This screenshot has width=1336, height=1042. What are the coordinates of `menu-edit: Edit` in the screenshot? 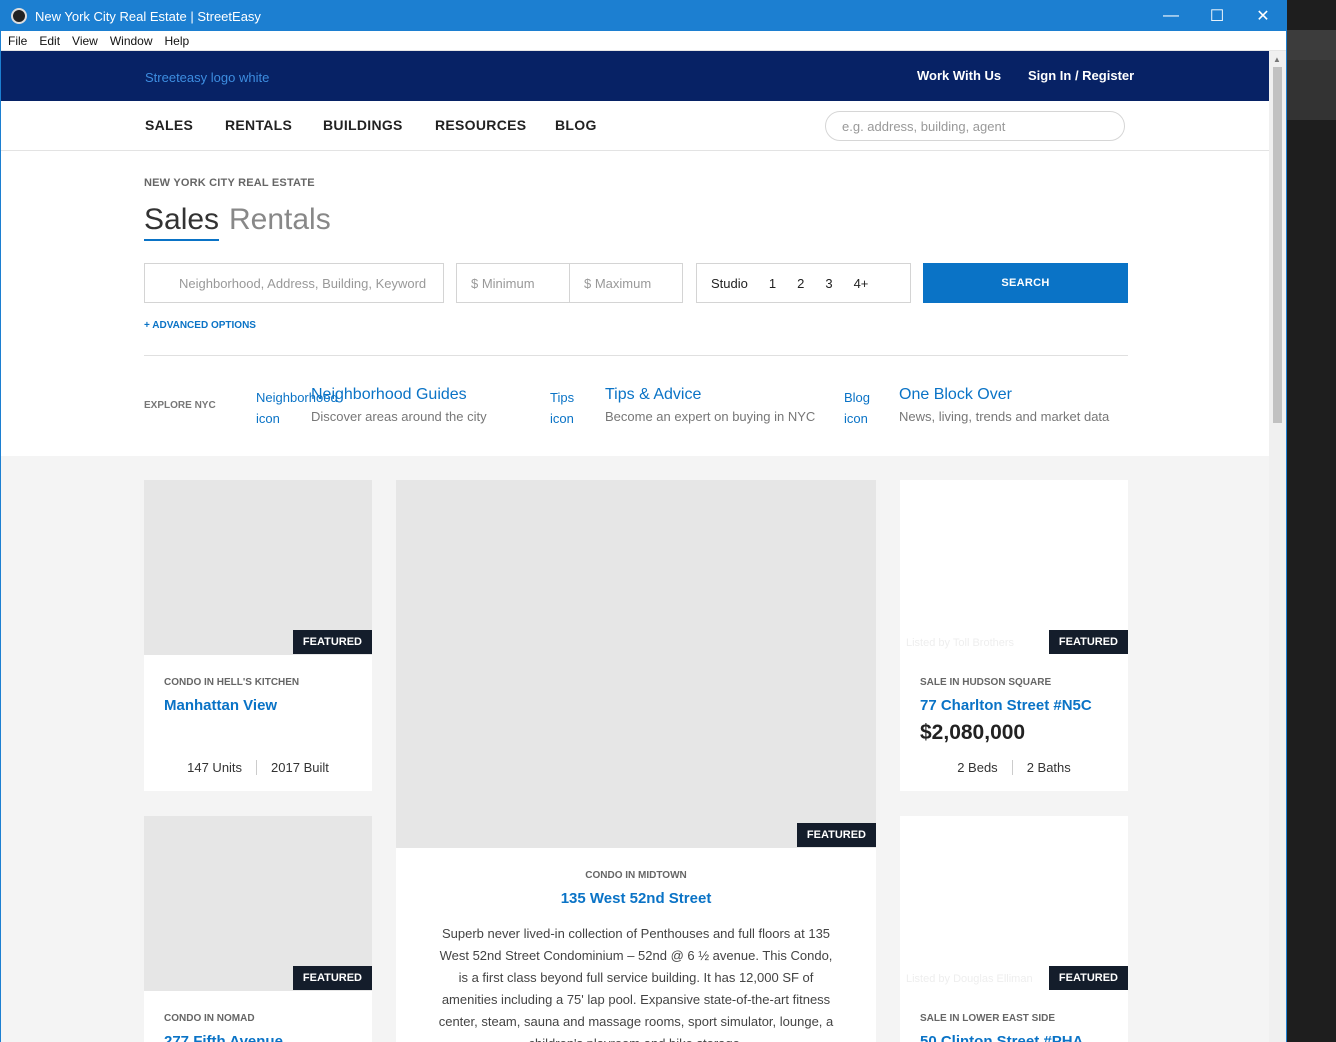 It's located at (48, 41).